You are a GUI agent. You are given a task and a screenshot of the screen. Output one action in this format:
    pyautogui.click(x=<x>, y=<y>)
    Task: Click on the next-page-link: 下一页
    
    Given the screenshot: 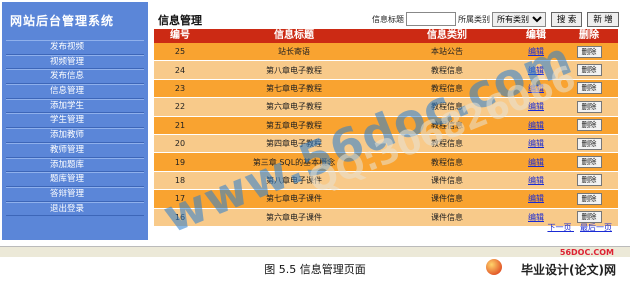 What is the action you would take?
    pyautogui.click(x=559, y=227)
    